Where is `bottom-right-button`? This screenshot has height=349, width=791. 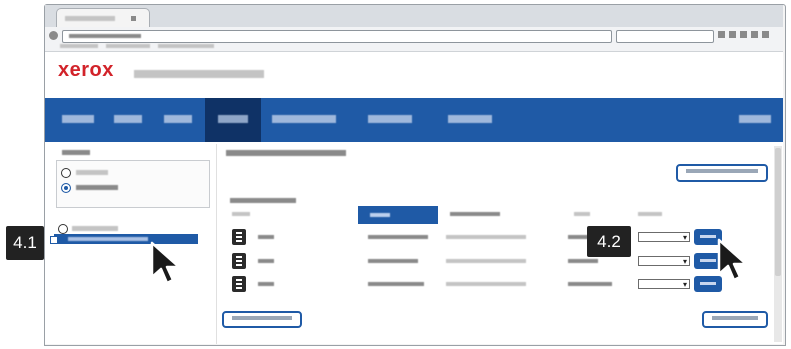
bottom-right-button is located at coordinates (735, 319).